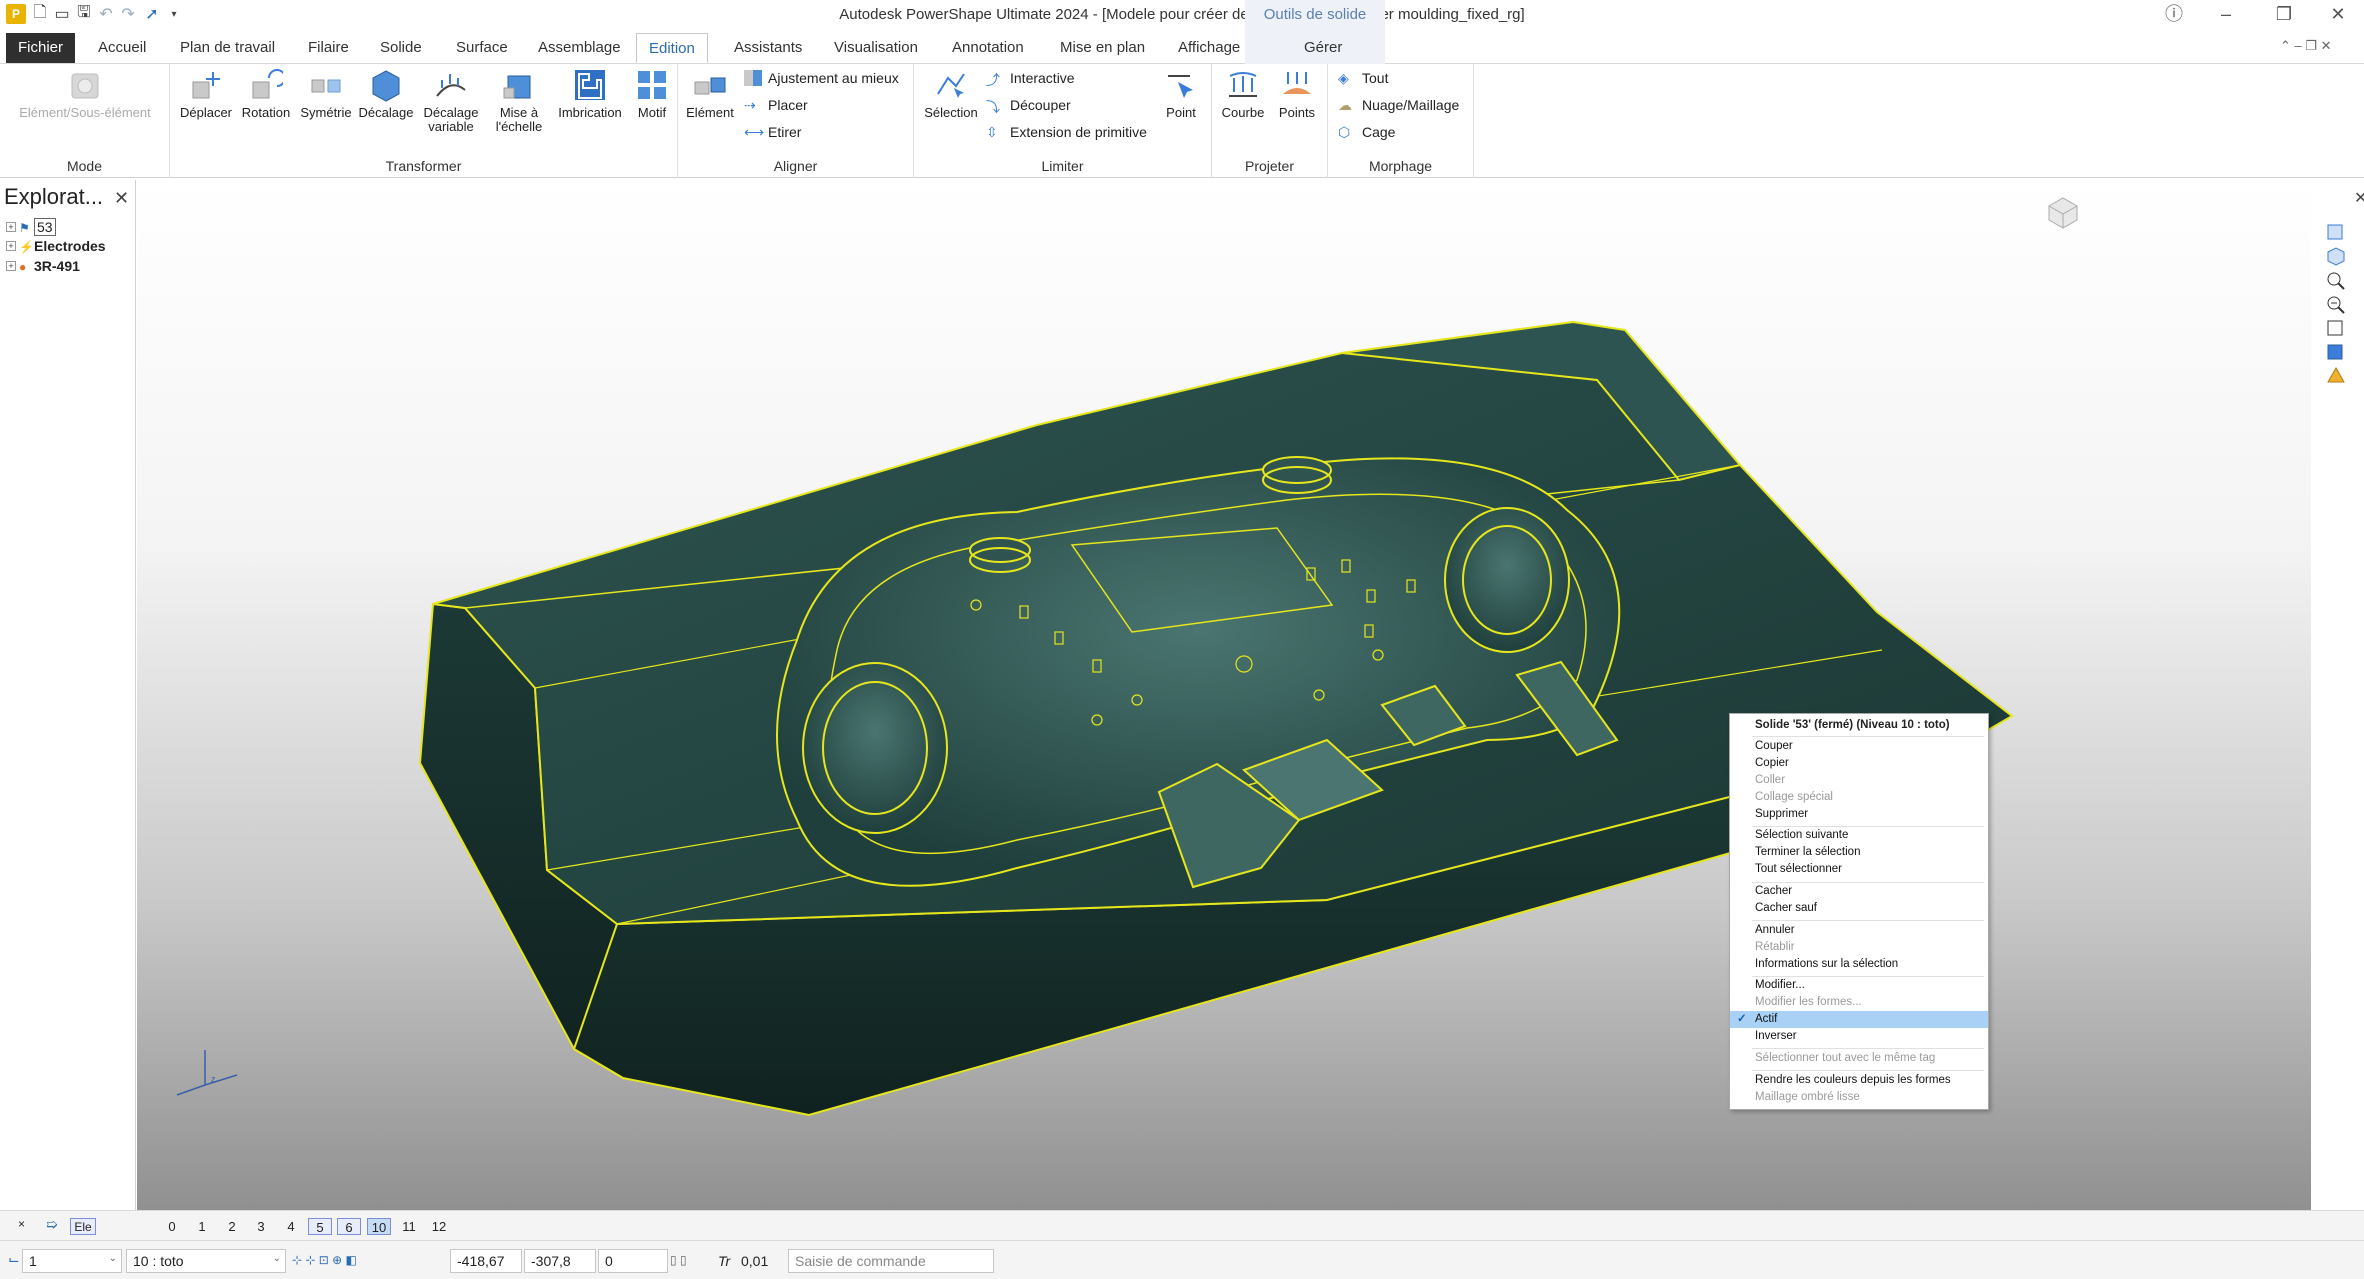 The height and width of the screenshot is (1279, 2364). Describe the element at coordinates (633, 1261) in the screenshot. I see `coord-z-field: 0` at that location.